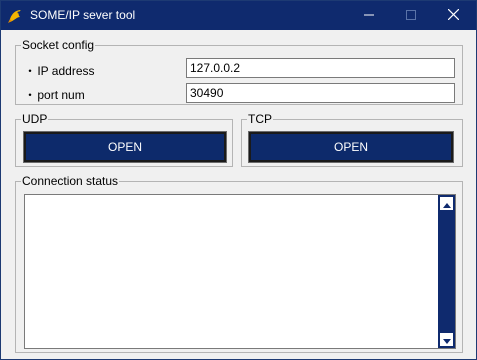 This screenshot has width=477, height=360. What do you see at coordinates (15, 15) in the screenshot?
I see `bird-icon` at bounding box center [15, 15].